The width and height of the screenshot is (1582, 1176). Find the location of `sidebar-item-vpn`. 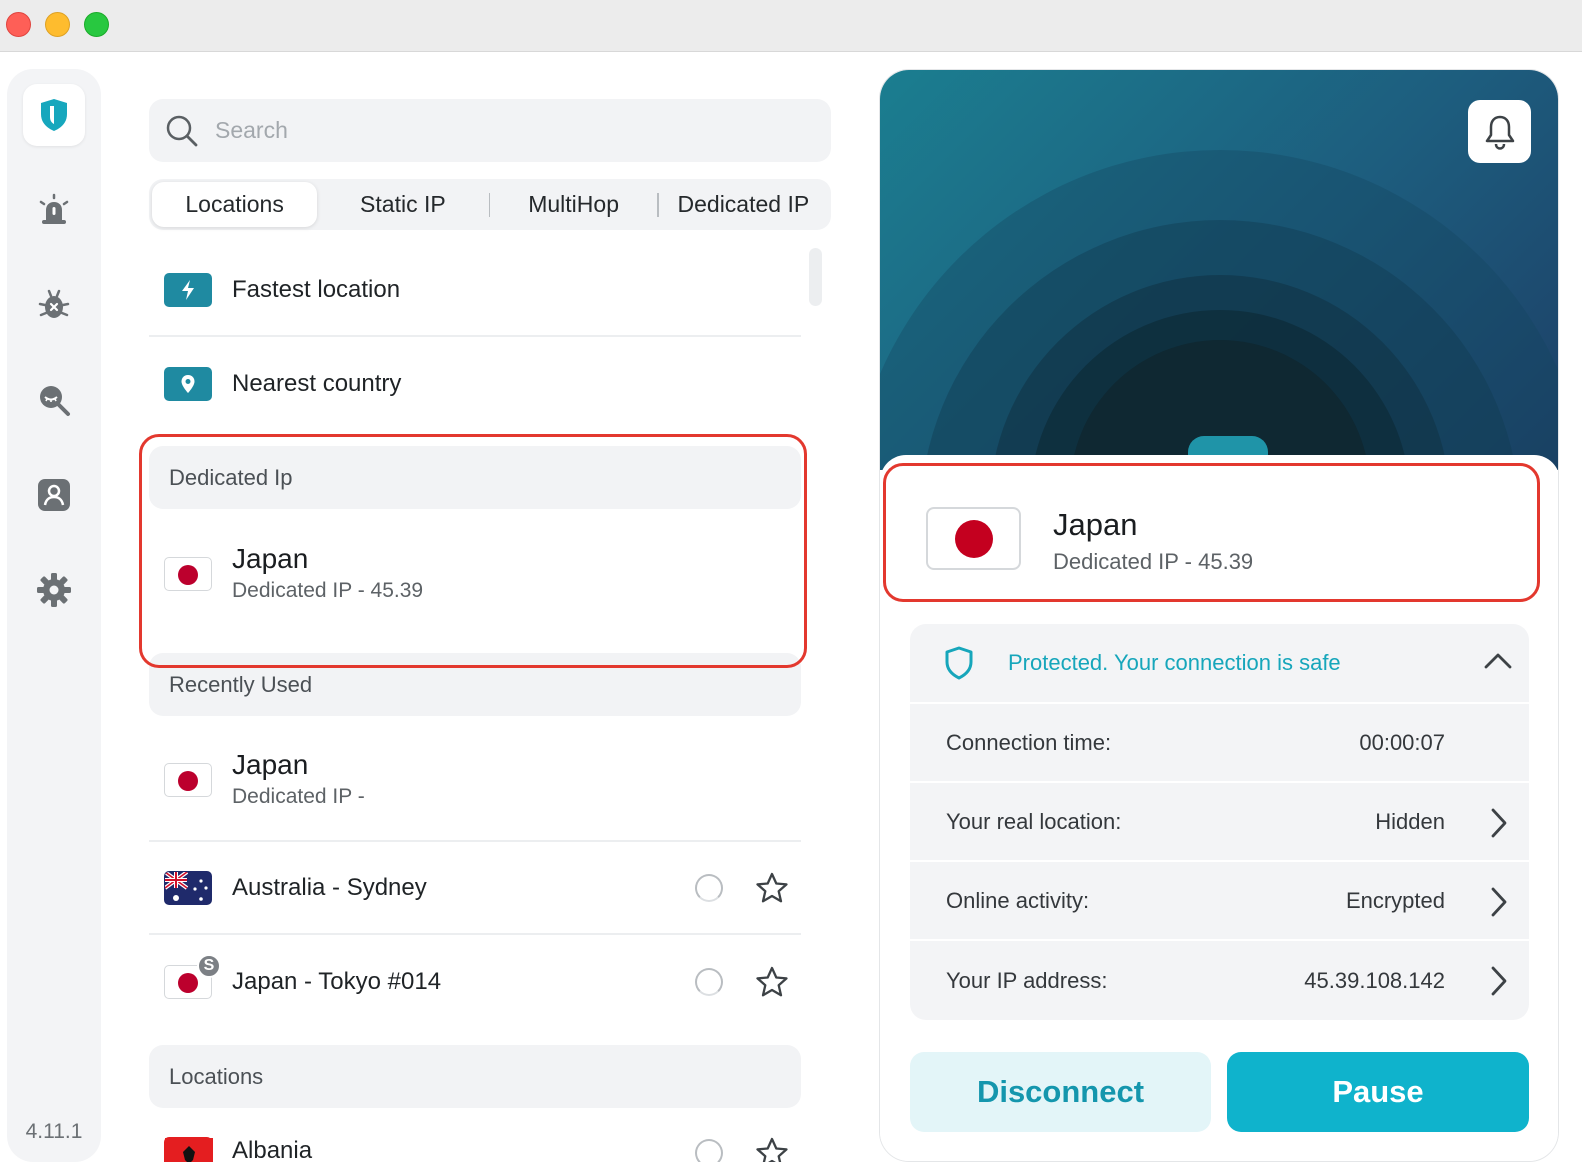

sidebar-item-vpn is located at coordinates (54, 115).